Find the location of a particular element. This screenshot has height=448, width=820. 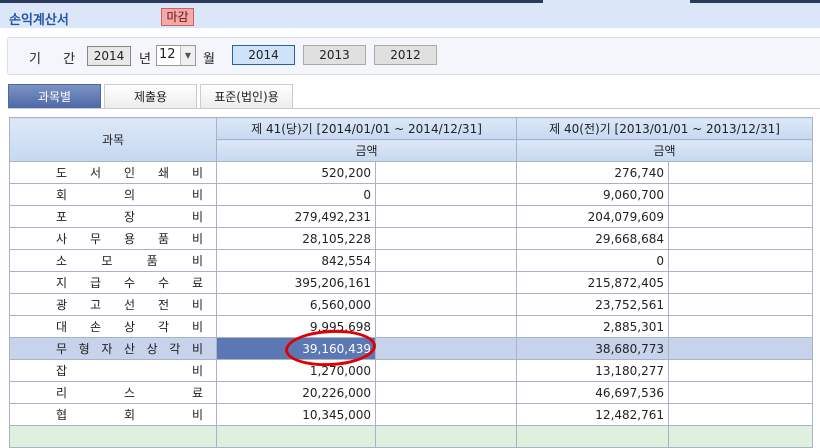

current-amount-header: 금액 is located at coordinates (366, 150).